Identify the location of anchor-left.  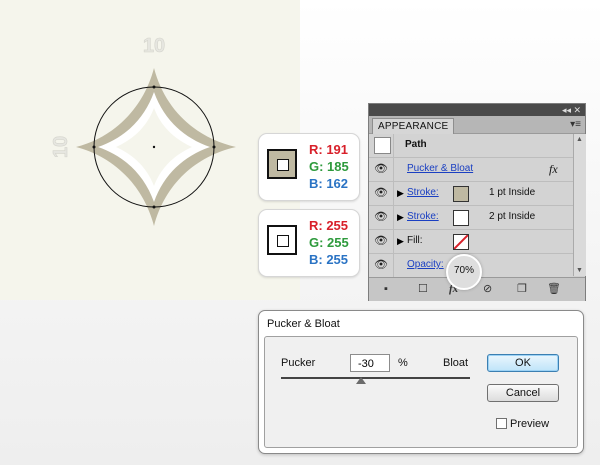
(94, 147).